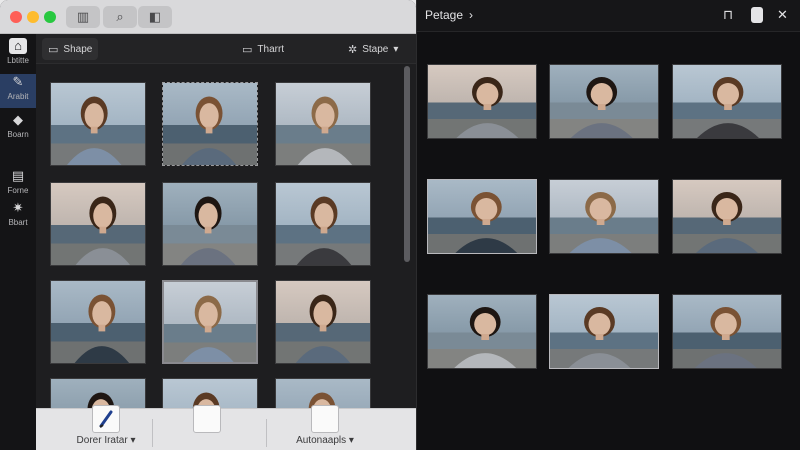  Describe the element at coordinates (782, 15) in the screenshot. I see `close-icon: ✕` at that location.